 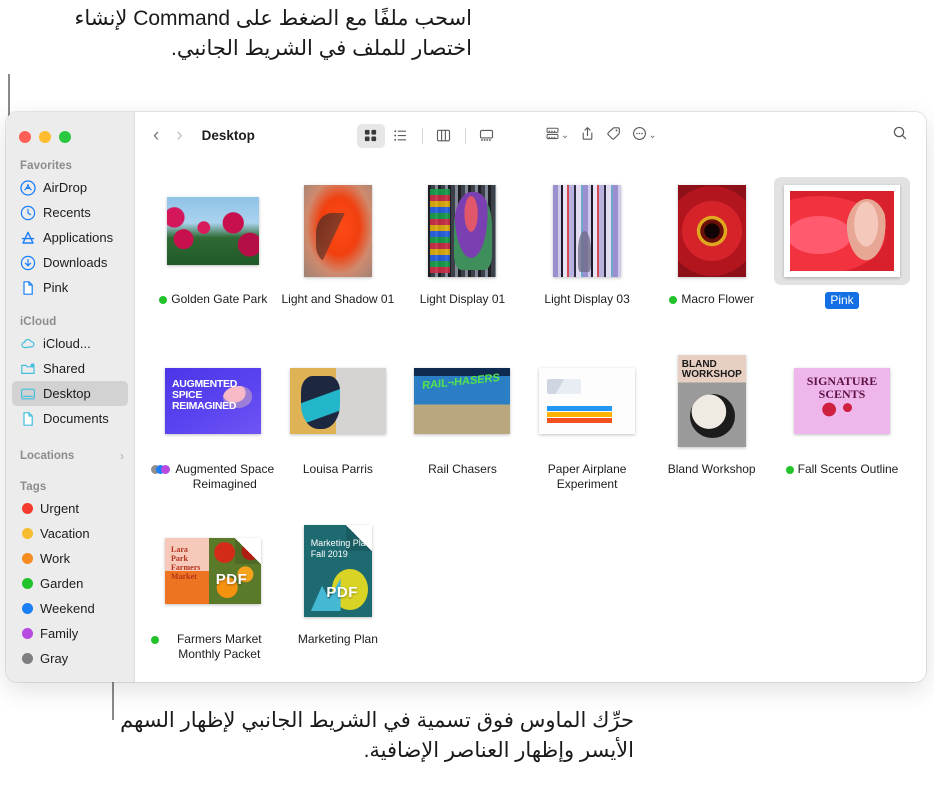 What do you see at coordinates (70, 287) in the screenshot?
I see `sidebar-item-pink: Pink` at bounding box center [70, 287].